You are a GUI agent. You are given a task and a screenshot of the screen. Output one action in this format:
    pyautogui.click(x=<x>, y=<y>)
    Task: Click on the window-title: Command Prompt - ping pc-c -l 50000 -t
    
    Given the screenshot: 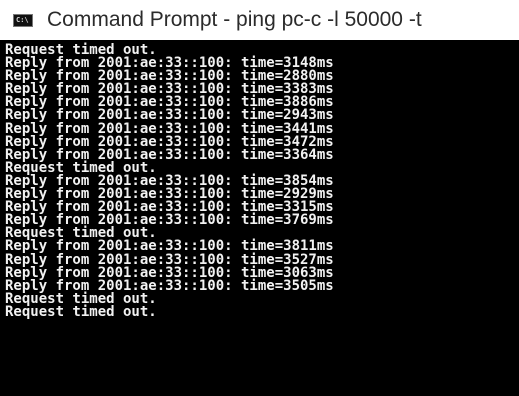 What is the action you would take?
    pyautogui.click(x=234, y=19)
    